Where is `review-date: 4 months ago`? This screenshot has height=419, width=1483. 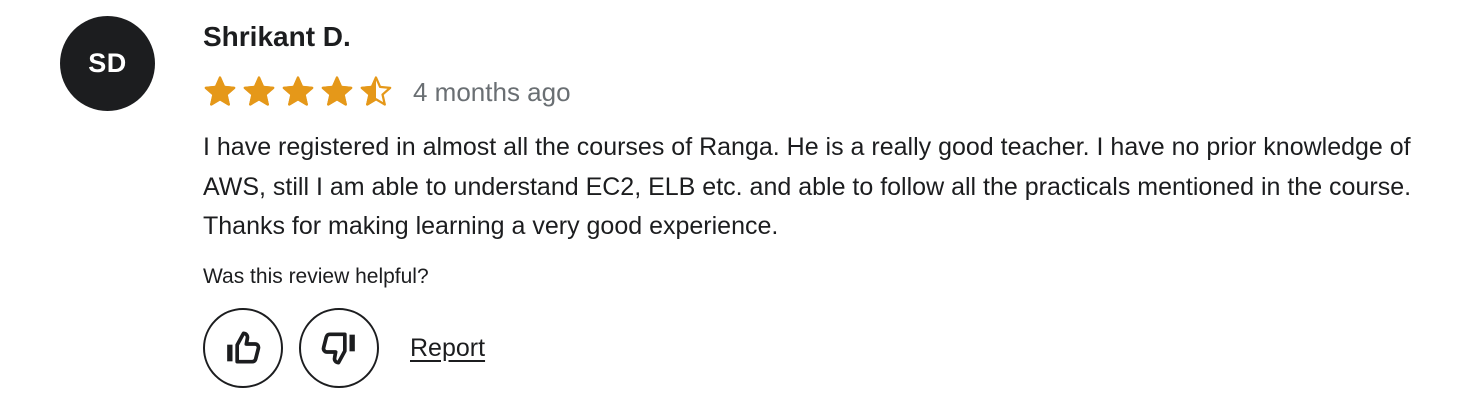 review-date: 4 months ago is located at coordinates (492, 92).